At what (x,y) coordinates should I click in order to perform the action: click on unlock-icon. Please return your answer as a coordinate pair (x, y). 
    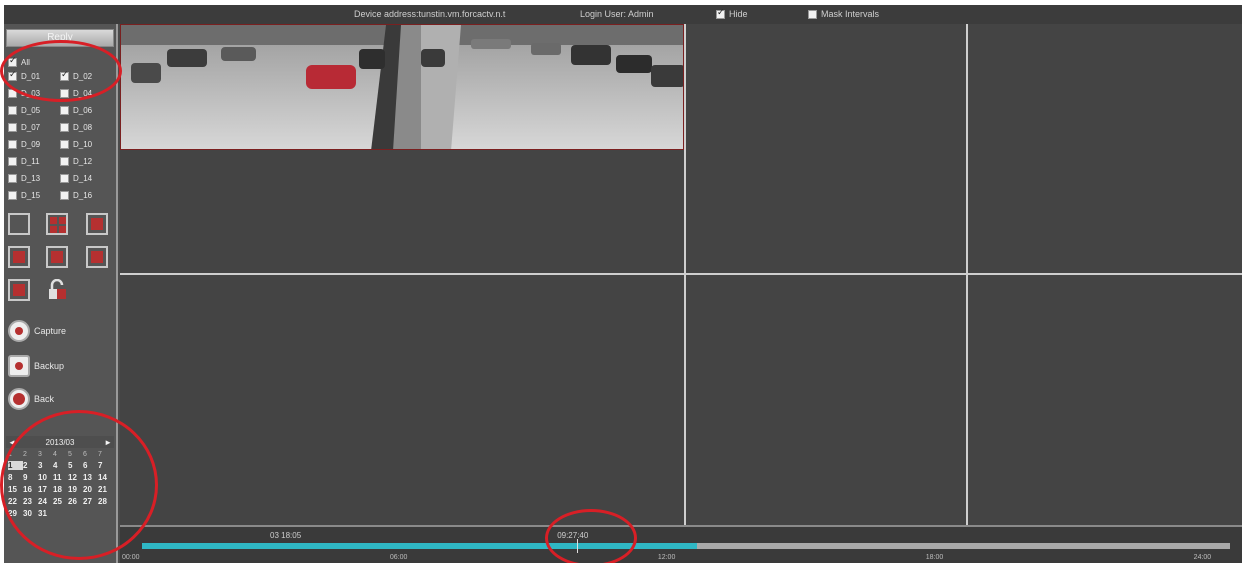
    Looking at the image, I should click on (57, 289).